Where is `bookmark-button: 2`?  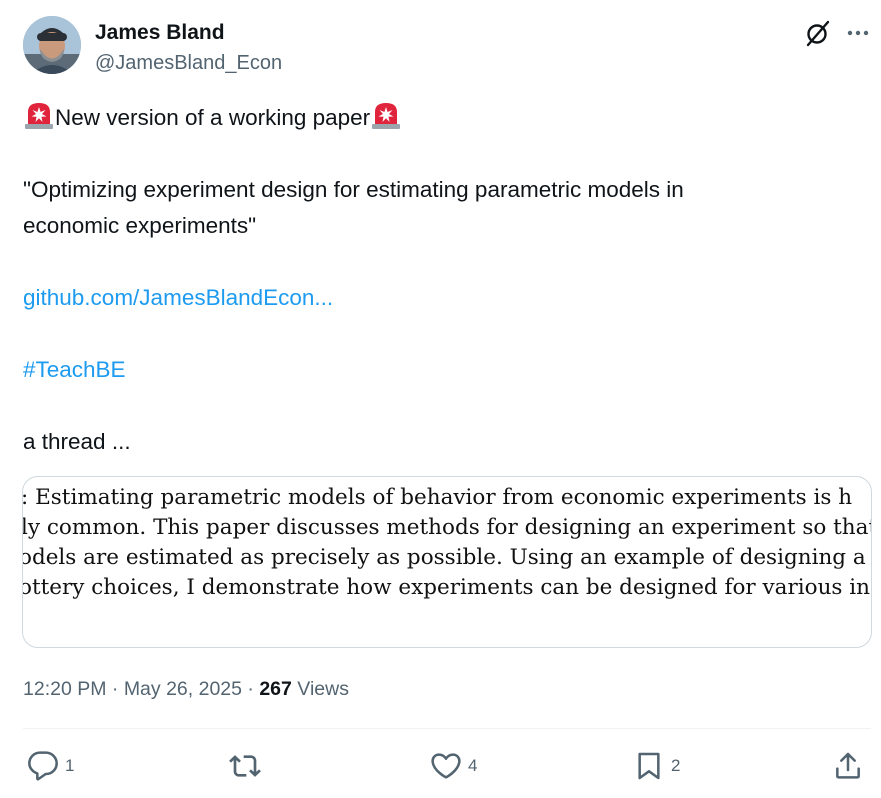 bookmark-button: 2 is located at coordinates (656, 766).